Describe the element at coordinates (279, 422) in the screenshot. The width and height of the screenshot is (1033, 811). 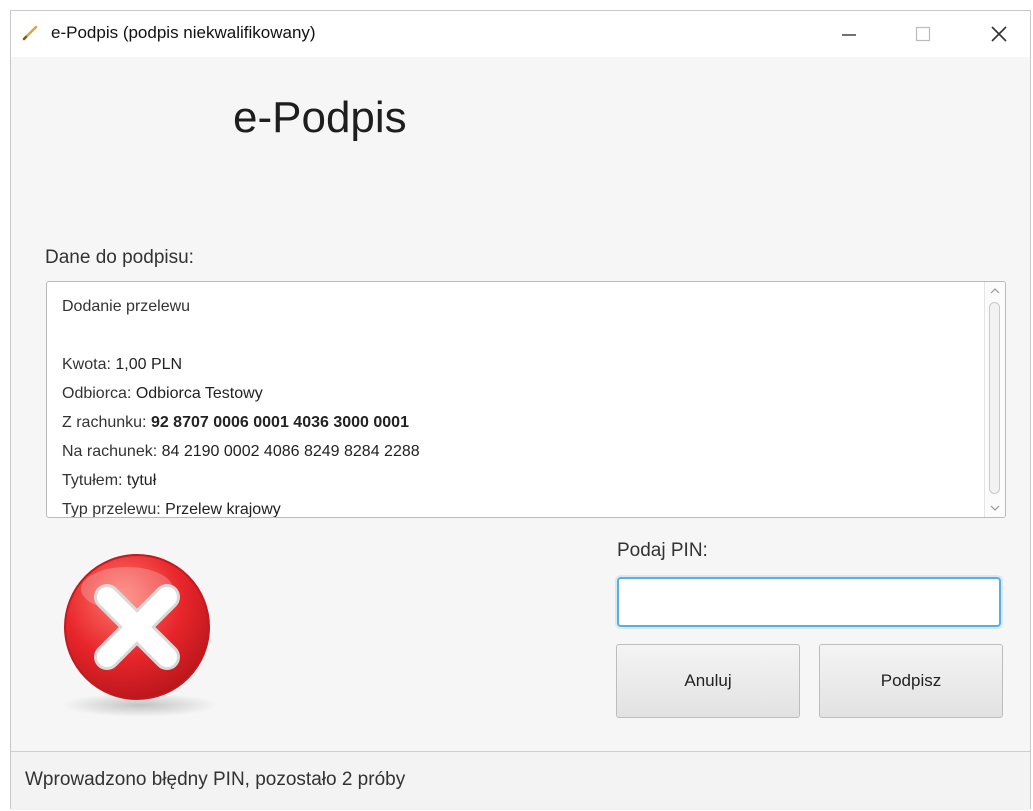
I see `data-line-value: 92 8707 0006 0001 4036 3000 0001` at that location.